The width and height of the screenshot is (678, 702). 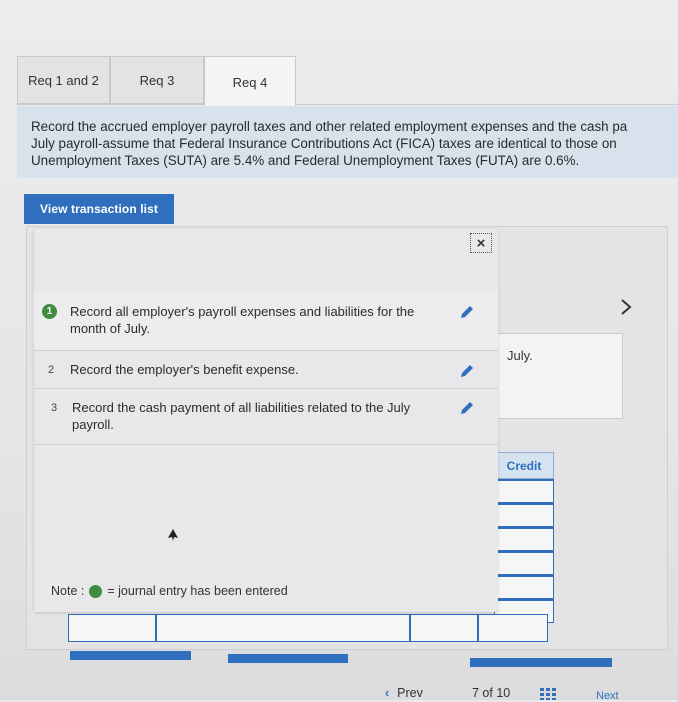 What do you see at coordinates (184, 369) in the screenshot?
I see `transaction-text: Record the employer's benefit expense.` at bounding box center [184, 369].